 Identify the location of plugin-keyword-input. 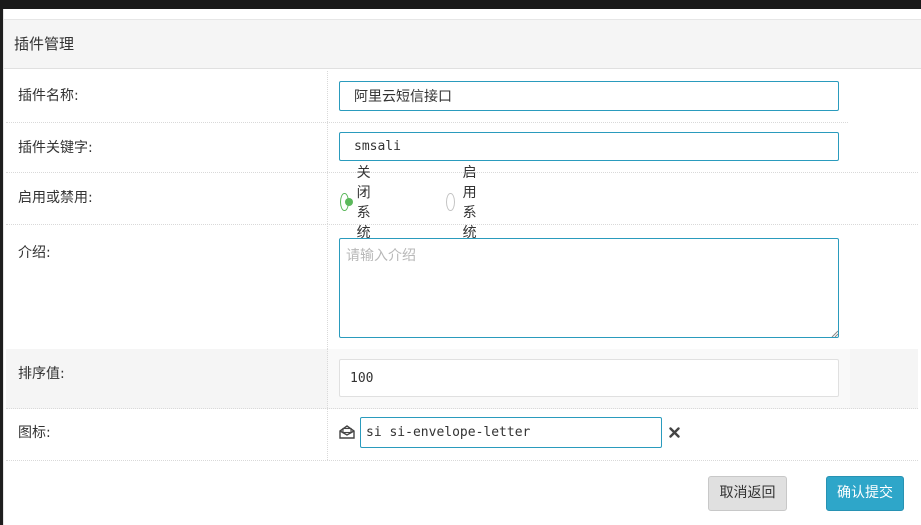
(589, 146).